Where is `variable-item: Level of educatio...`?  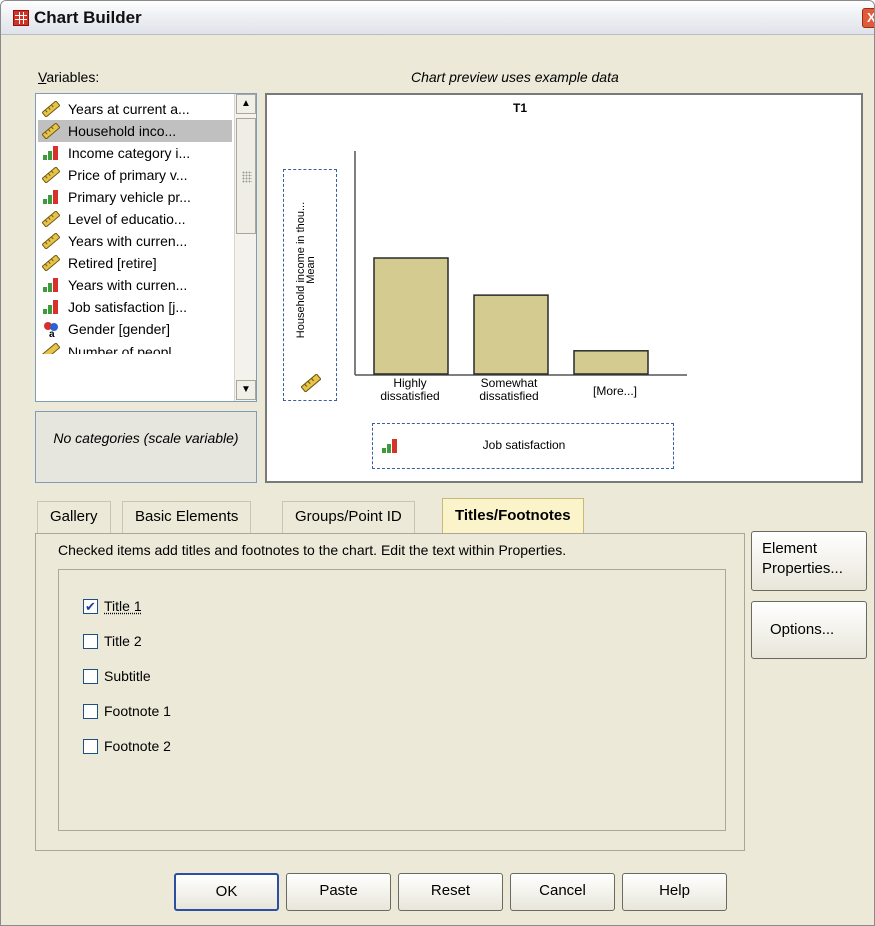 variable-item: Level of educatio... is located at coordinates (135, 219).